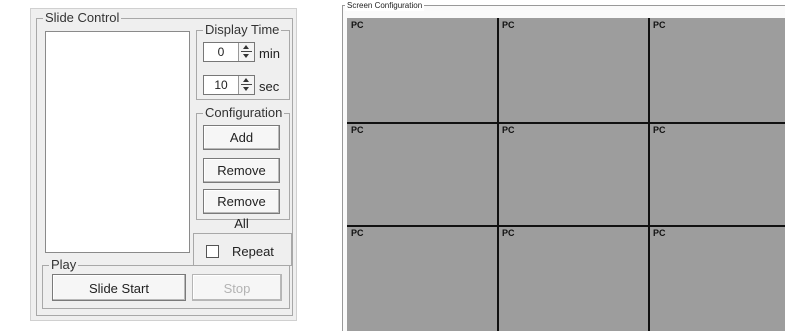 The width and height of the screenshot is (785, 331). I want to click on remove-button: Remove, so click(241, 170).